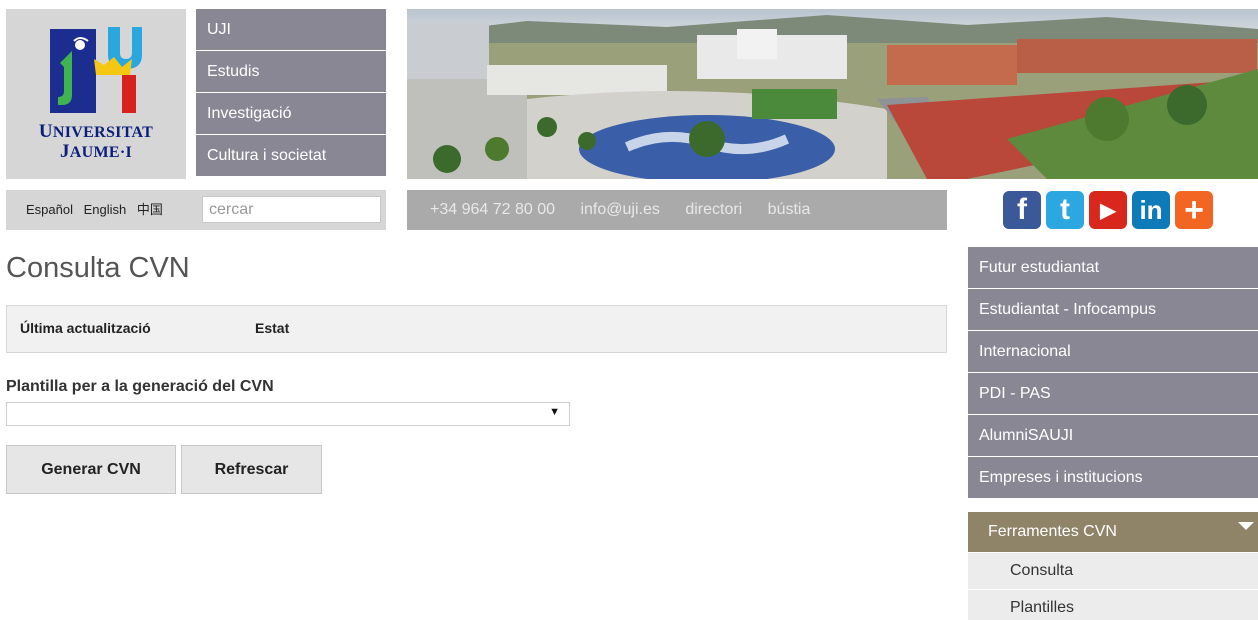 This screenshot has width=1258, height=620. I want to click on social-links: f t ▶ in +, so click(1108, 210).